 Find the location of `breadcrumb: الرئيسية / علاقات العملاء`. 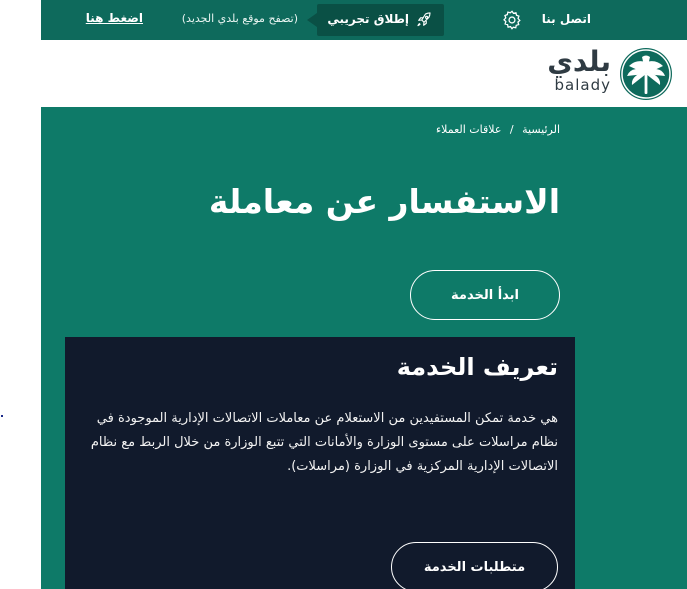

breadcrumb: الرئيسية / علاقات العملاء is located at coordinates (498, 129).